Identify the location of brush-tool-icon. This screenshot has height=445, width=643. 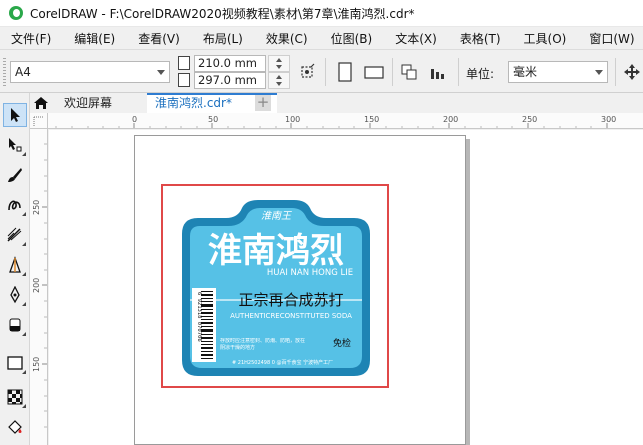
(15, 175).